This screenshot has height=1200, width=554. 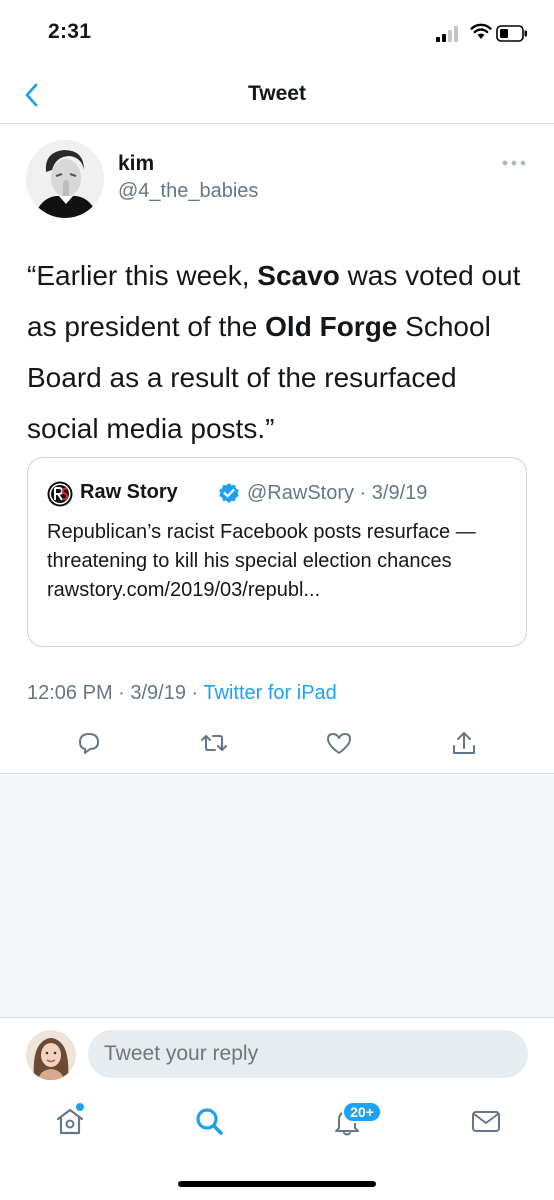 I want to click on page-title: Tweet, so click(x=277, y=93).